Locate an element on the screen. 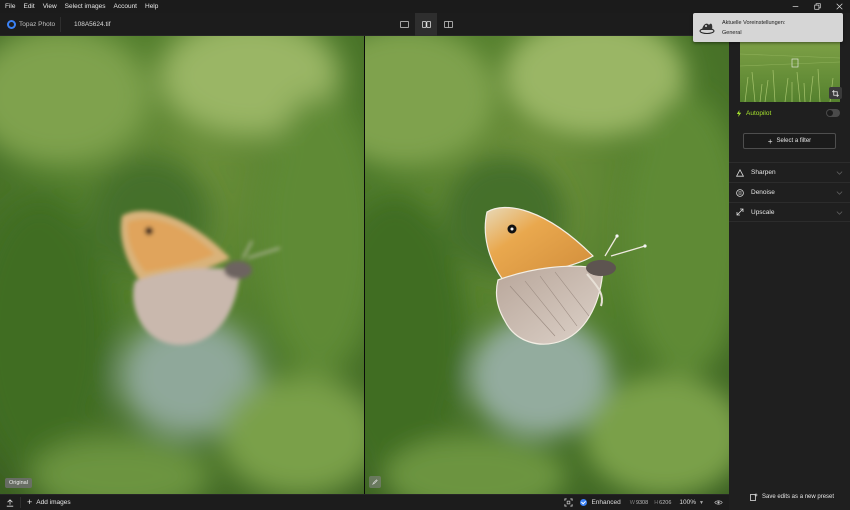 This screenshot has width=850, height=510. top-toolbar: Topaz Photo 108A5624.tif is located at coordinates (364, 24).